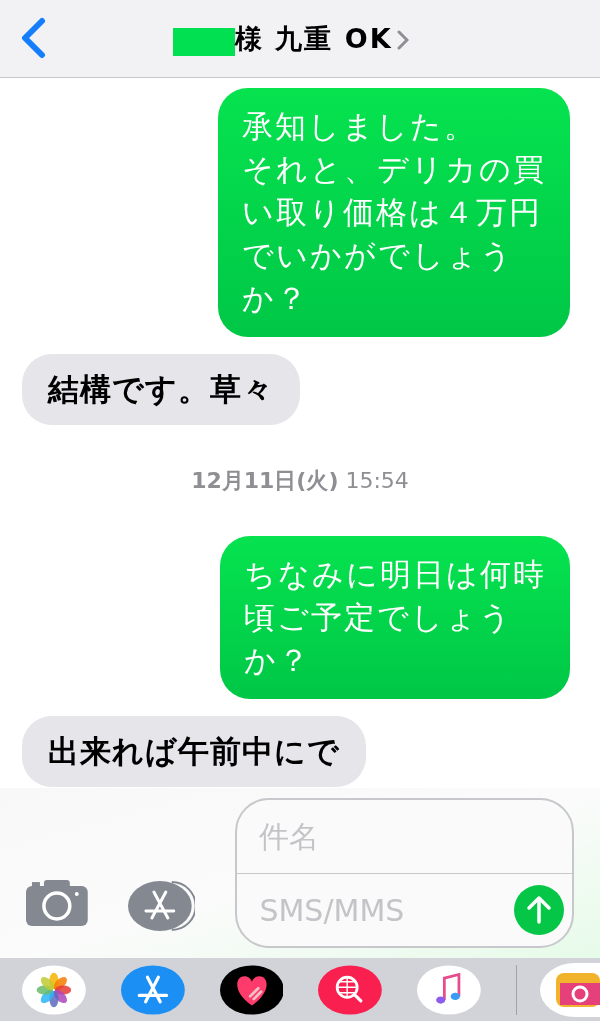 Image resolution: width=600 pixels, height=1021 pixels. What do you see at coordinates (152, 989) in the screenshot?
I see `store-app-icon` at bounding box center [152, 989].